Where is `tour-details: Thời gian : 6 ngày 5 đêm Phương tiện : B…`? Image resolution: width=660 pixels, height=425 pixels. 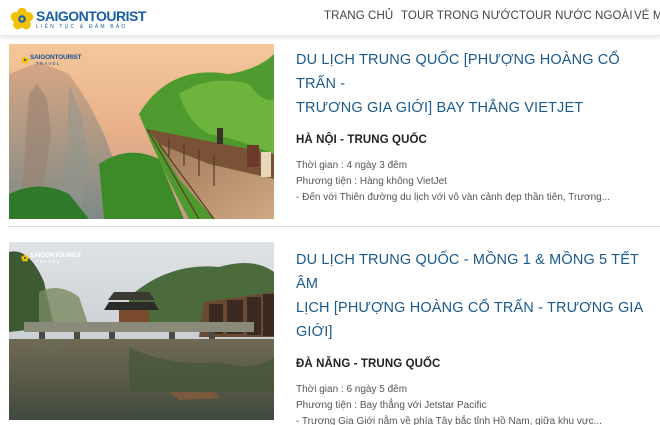
tour-details: Thời gian : 6 ngày 5 đêm Phương tiện : B… is located at coordinates (478, 403).